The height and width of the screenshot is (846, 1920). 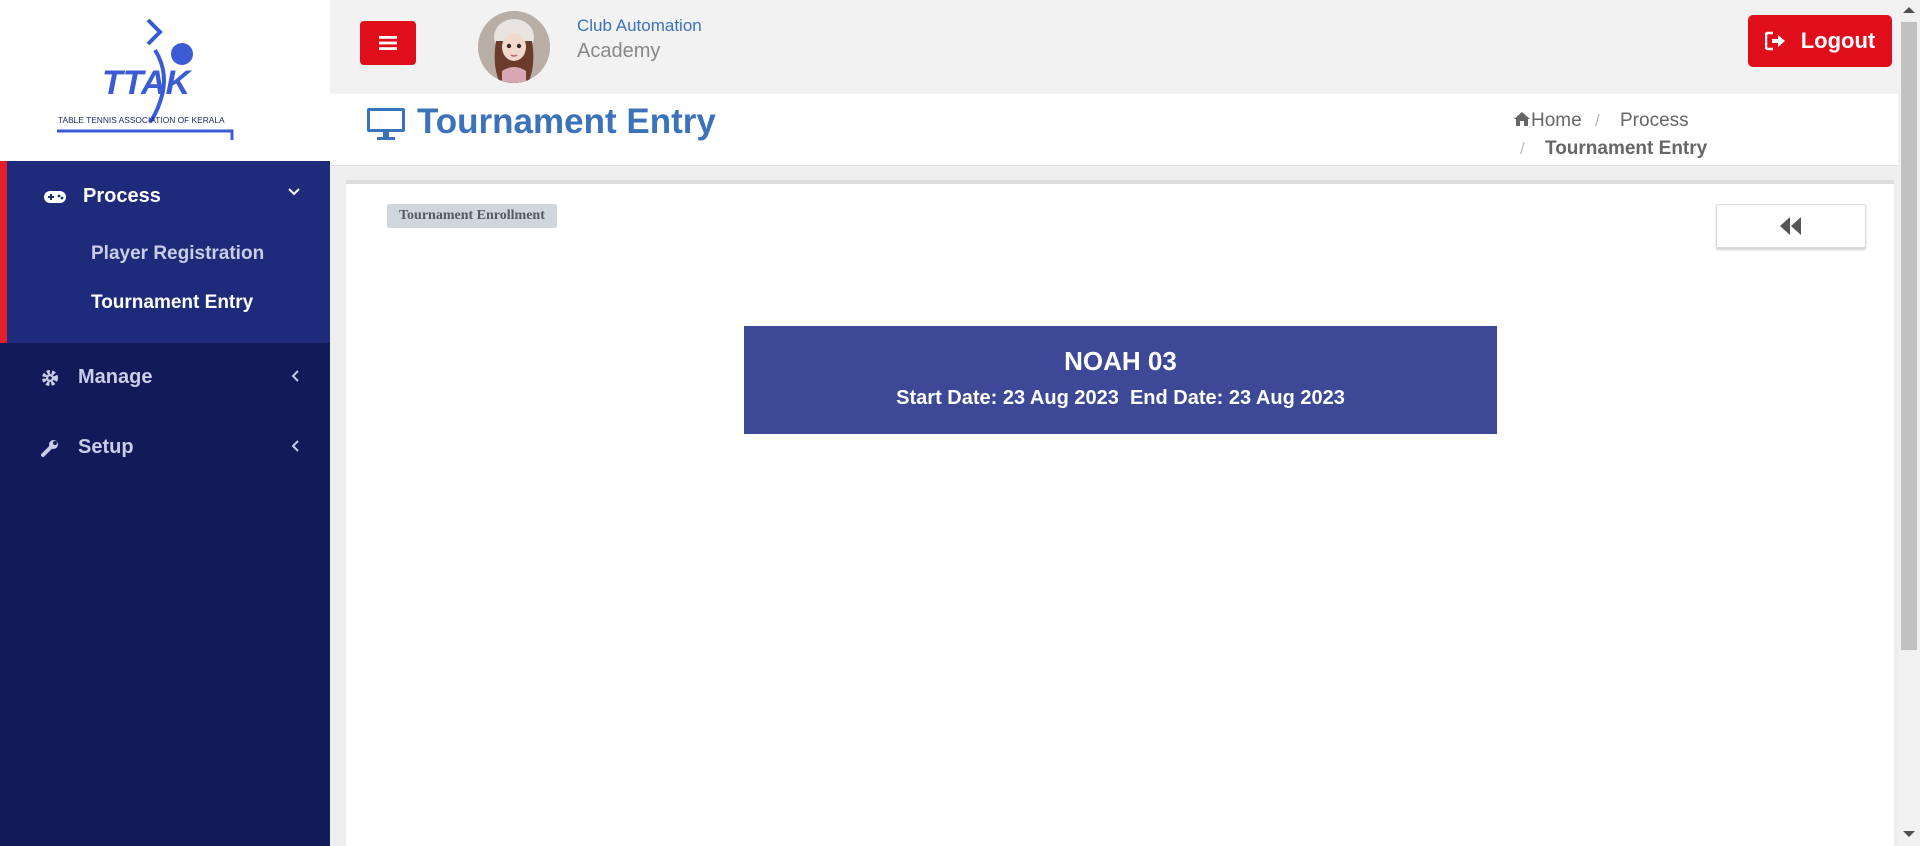 I want to click on menu-process: Process, so click(x=101, y=196).